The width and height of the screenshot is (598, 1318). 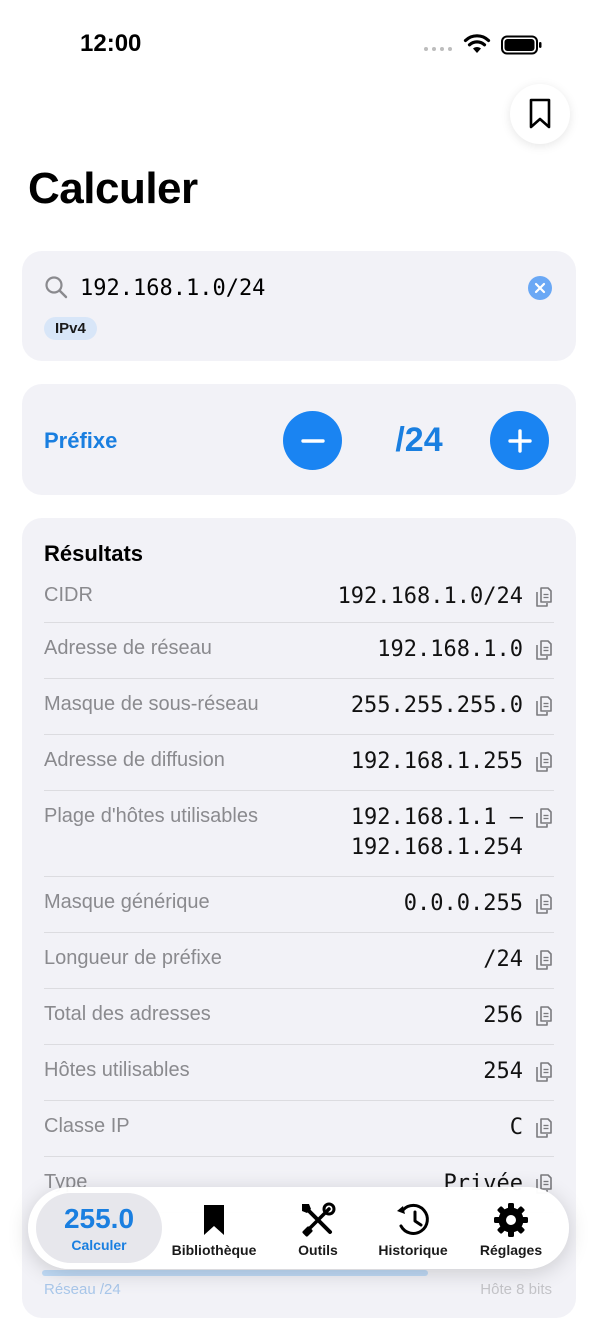 I want to click on status-bar: 12:00, so click(x=299, y=44).